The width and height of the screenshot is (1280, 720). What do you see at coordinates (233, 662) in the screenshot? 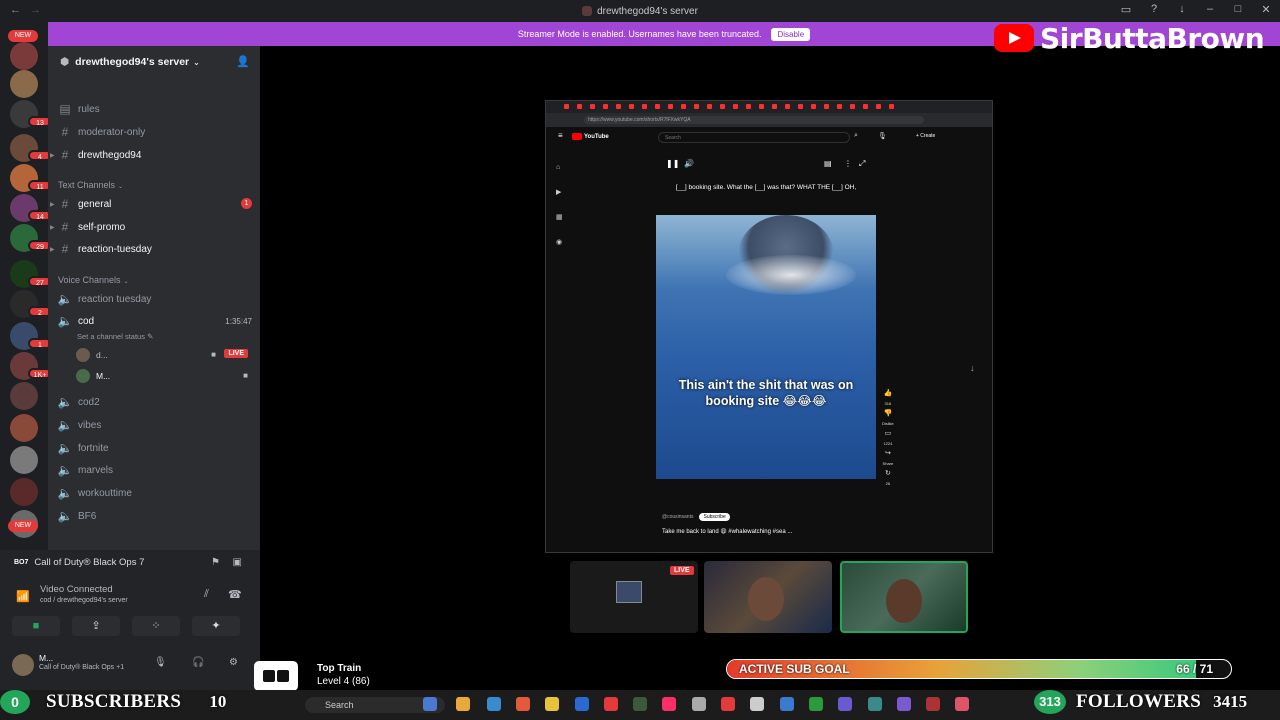
I see `settings-gear-icon: ⚙` at bounding box center [233, 662].